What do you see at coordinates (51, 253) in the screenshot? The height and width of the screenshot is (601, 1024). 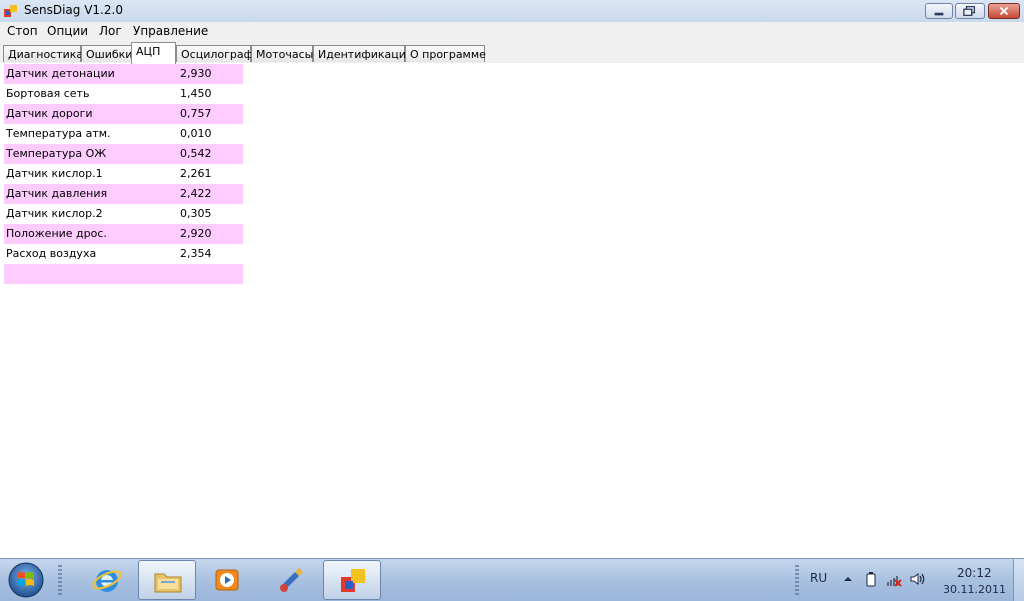 I see `sensor-label: Расход воздуха` at bounding box center [51, 253].